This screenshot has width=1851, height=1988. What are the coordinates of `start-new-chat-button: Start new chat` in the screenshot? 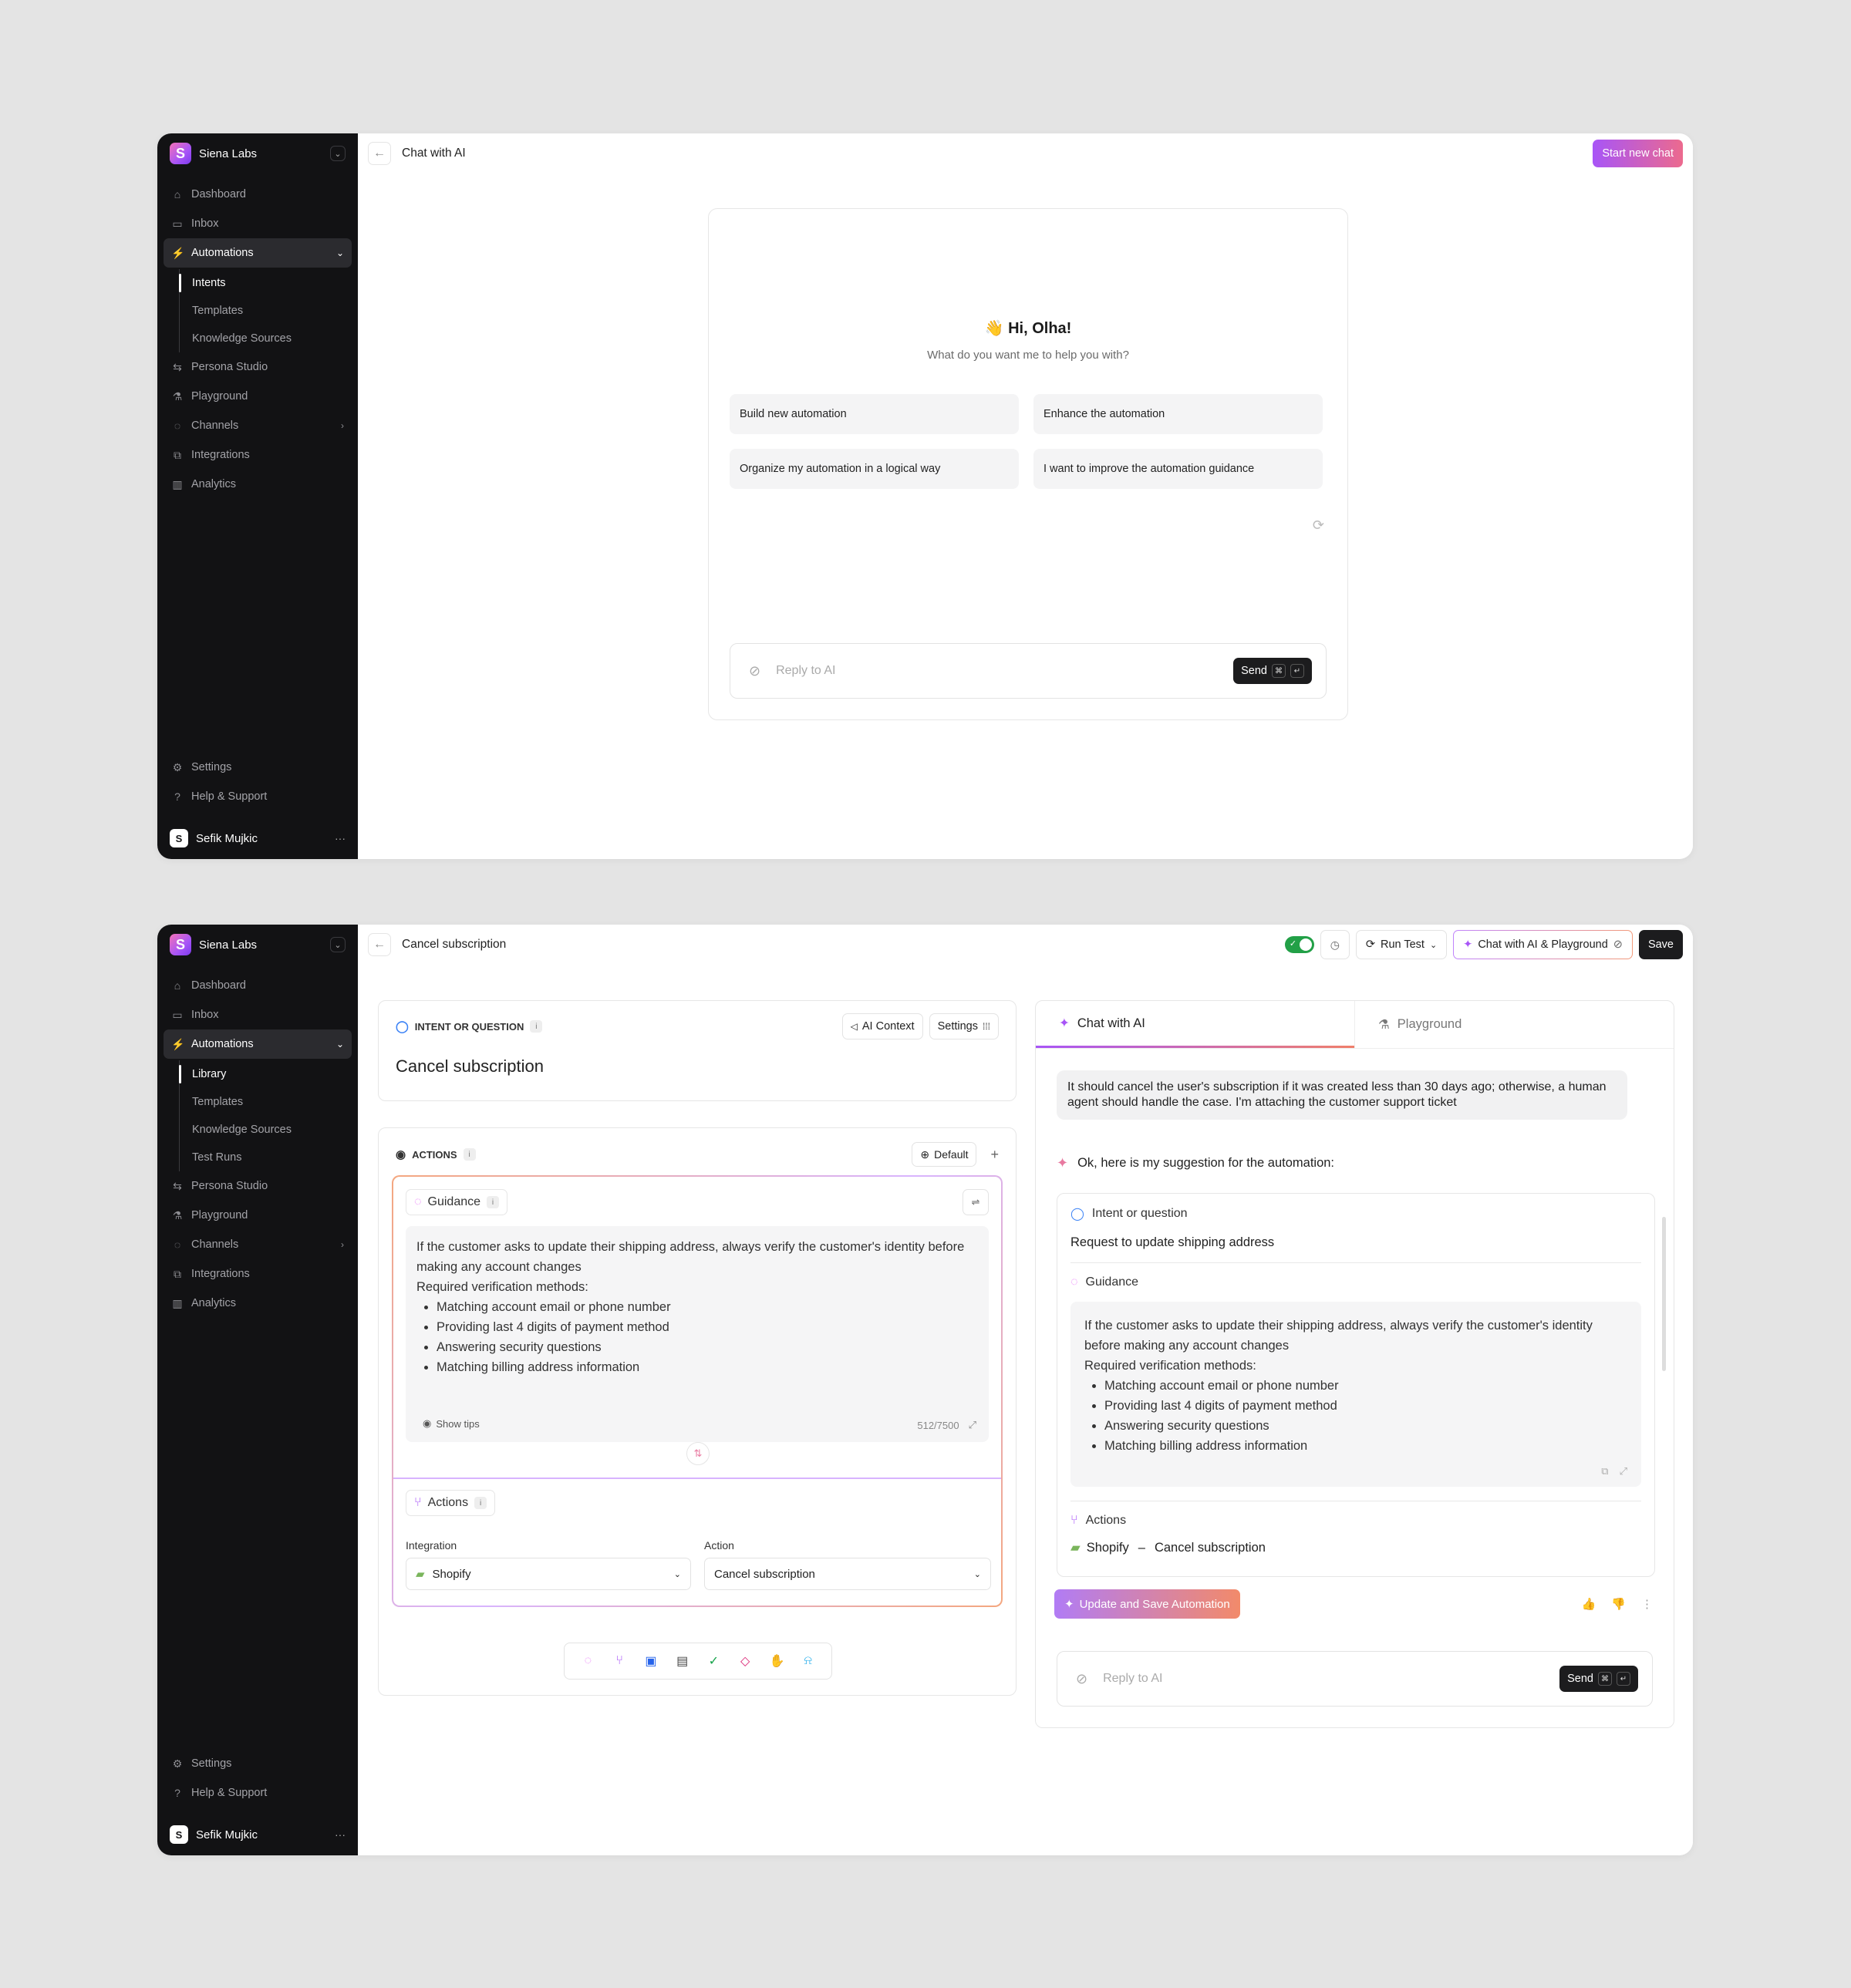 It's located at (1638, 153).